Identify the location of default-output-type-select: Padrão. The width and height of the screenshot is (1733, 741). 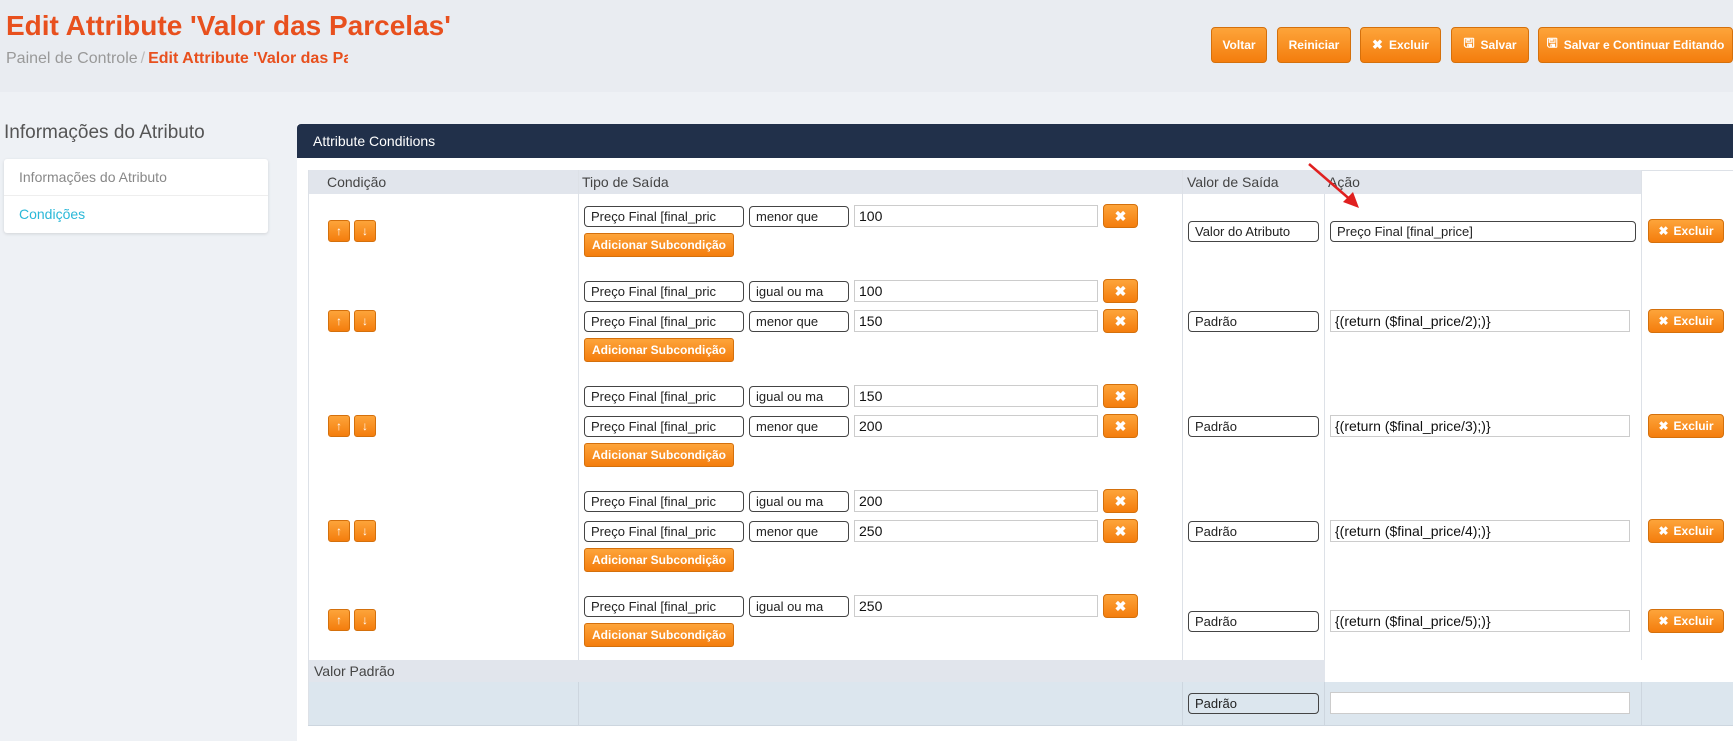
(1253, 703).